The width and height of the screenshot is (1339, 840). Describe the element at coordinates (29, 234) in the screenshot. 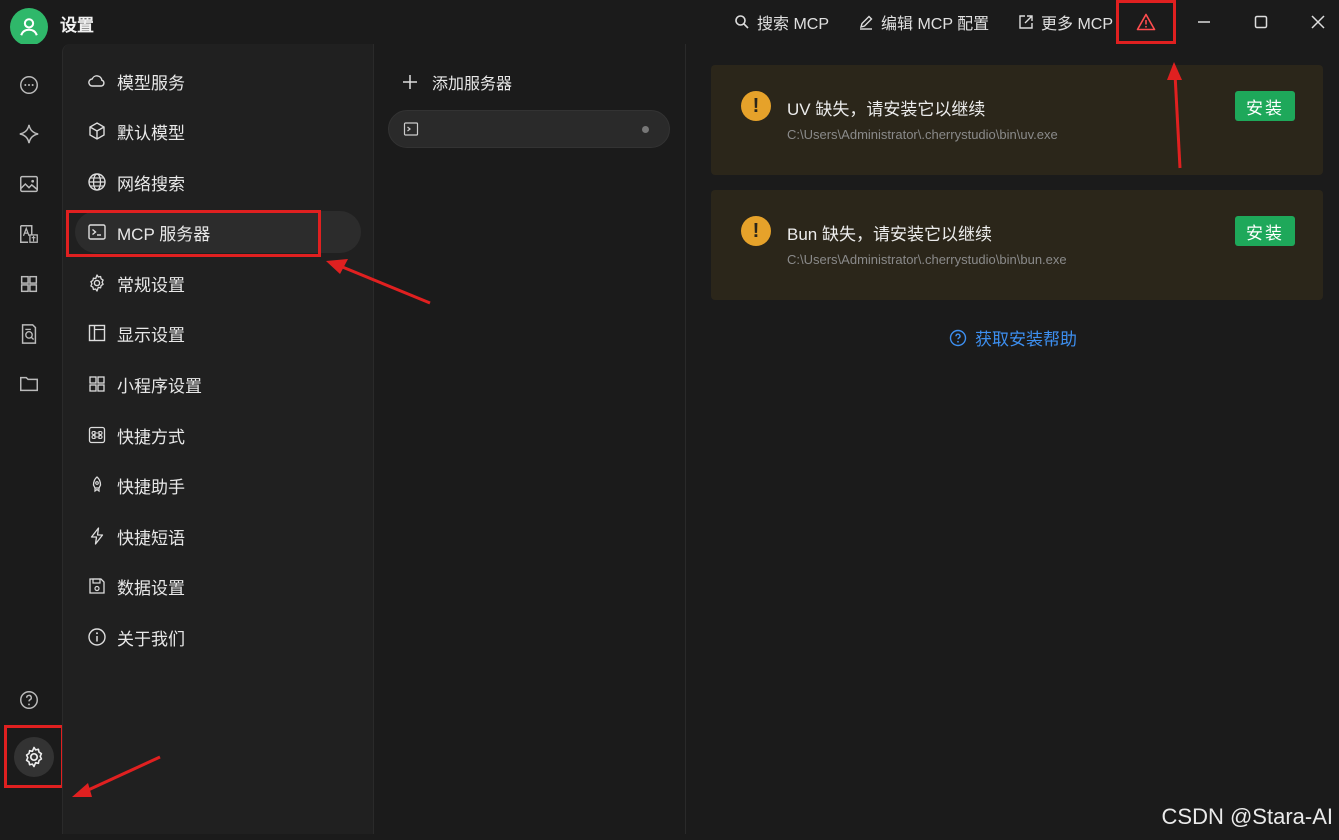

I see `translate-icon` at that location.